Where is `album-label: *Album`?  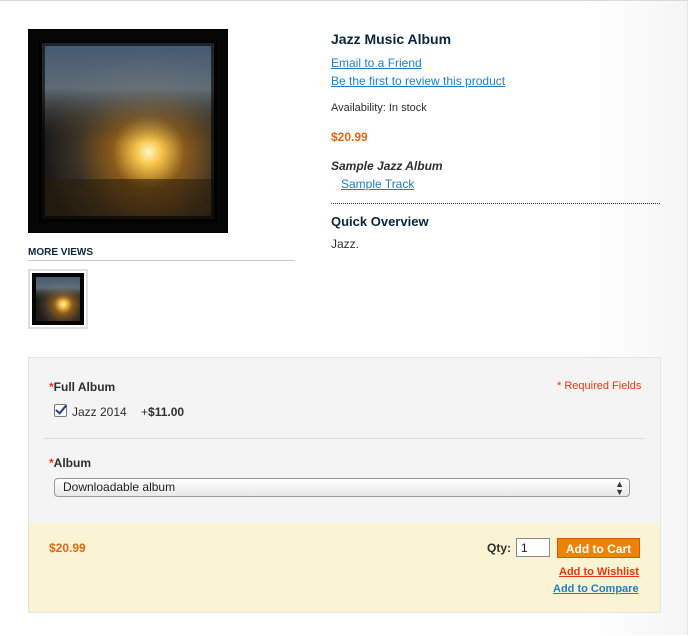 album-label: *Album is located at coordinates (70, 463).